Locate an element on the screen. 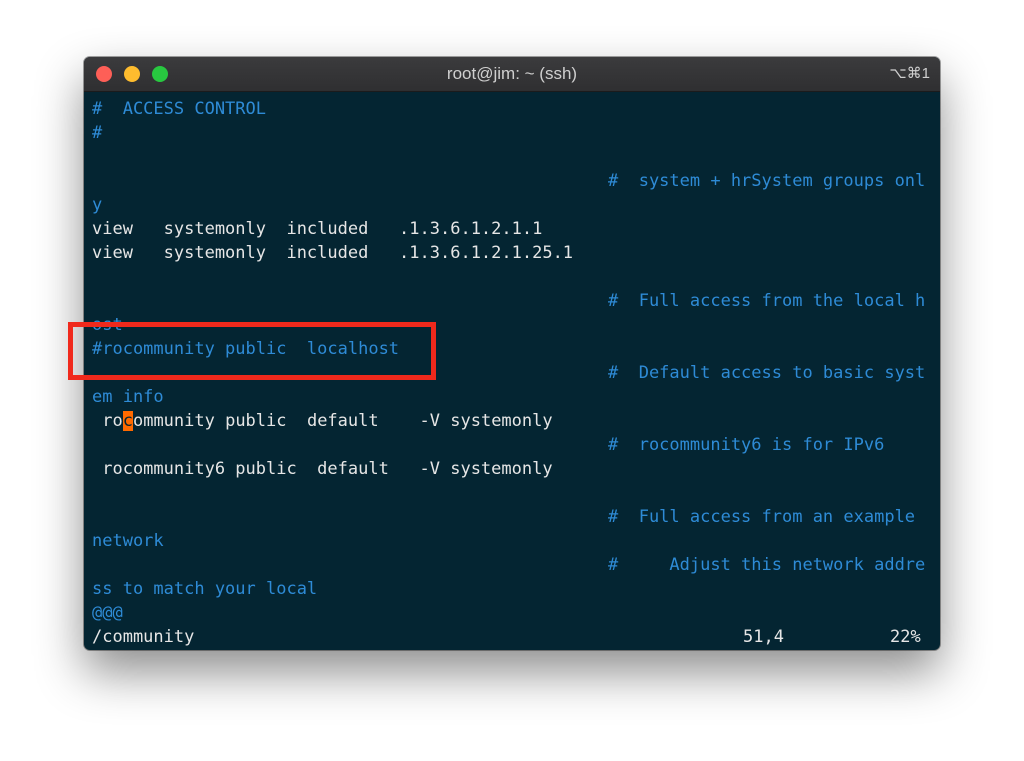  terminal-line: # rocommunity6 is for IPv6 is located at coordinates (746, 445).